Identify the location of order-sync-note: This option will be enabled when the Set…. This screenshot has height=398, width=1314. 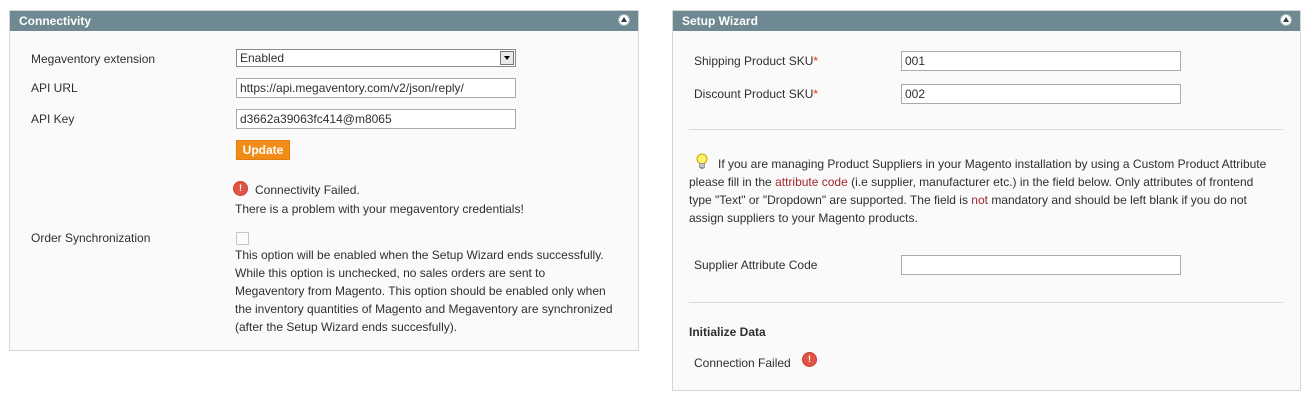
(435, 291).